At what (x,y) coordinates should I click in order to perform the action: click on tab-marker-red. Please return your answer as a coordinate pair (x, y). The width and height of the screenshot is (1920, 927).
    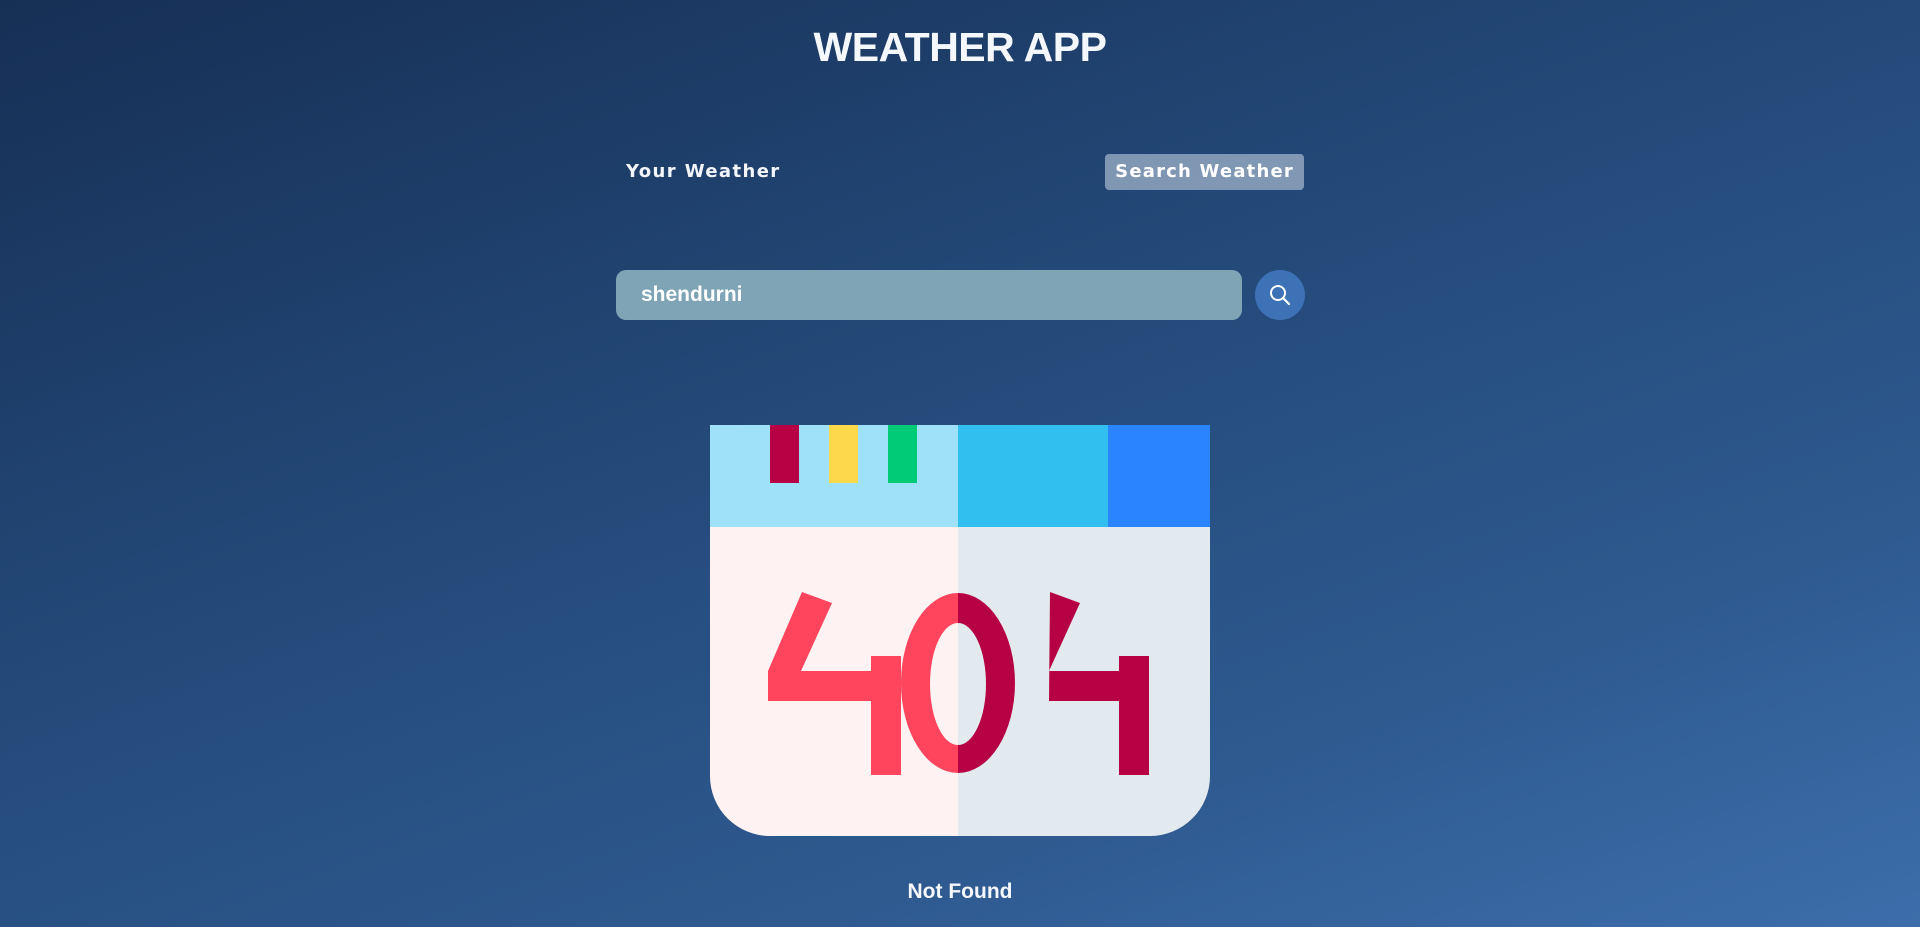
    Looking at the image, I should click on (784, 454).